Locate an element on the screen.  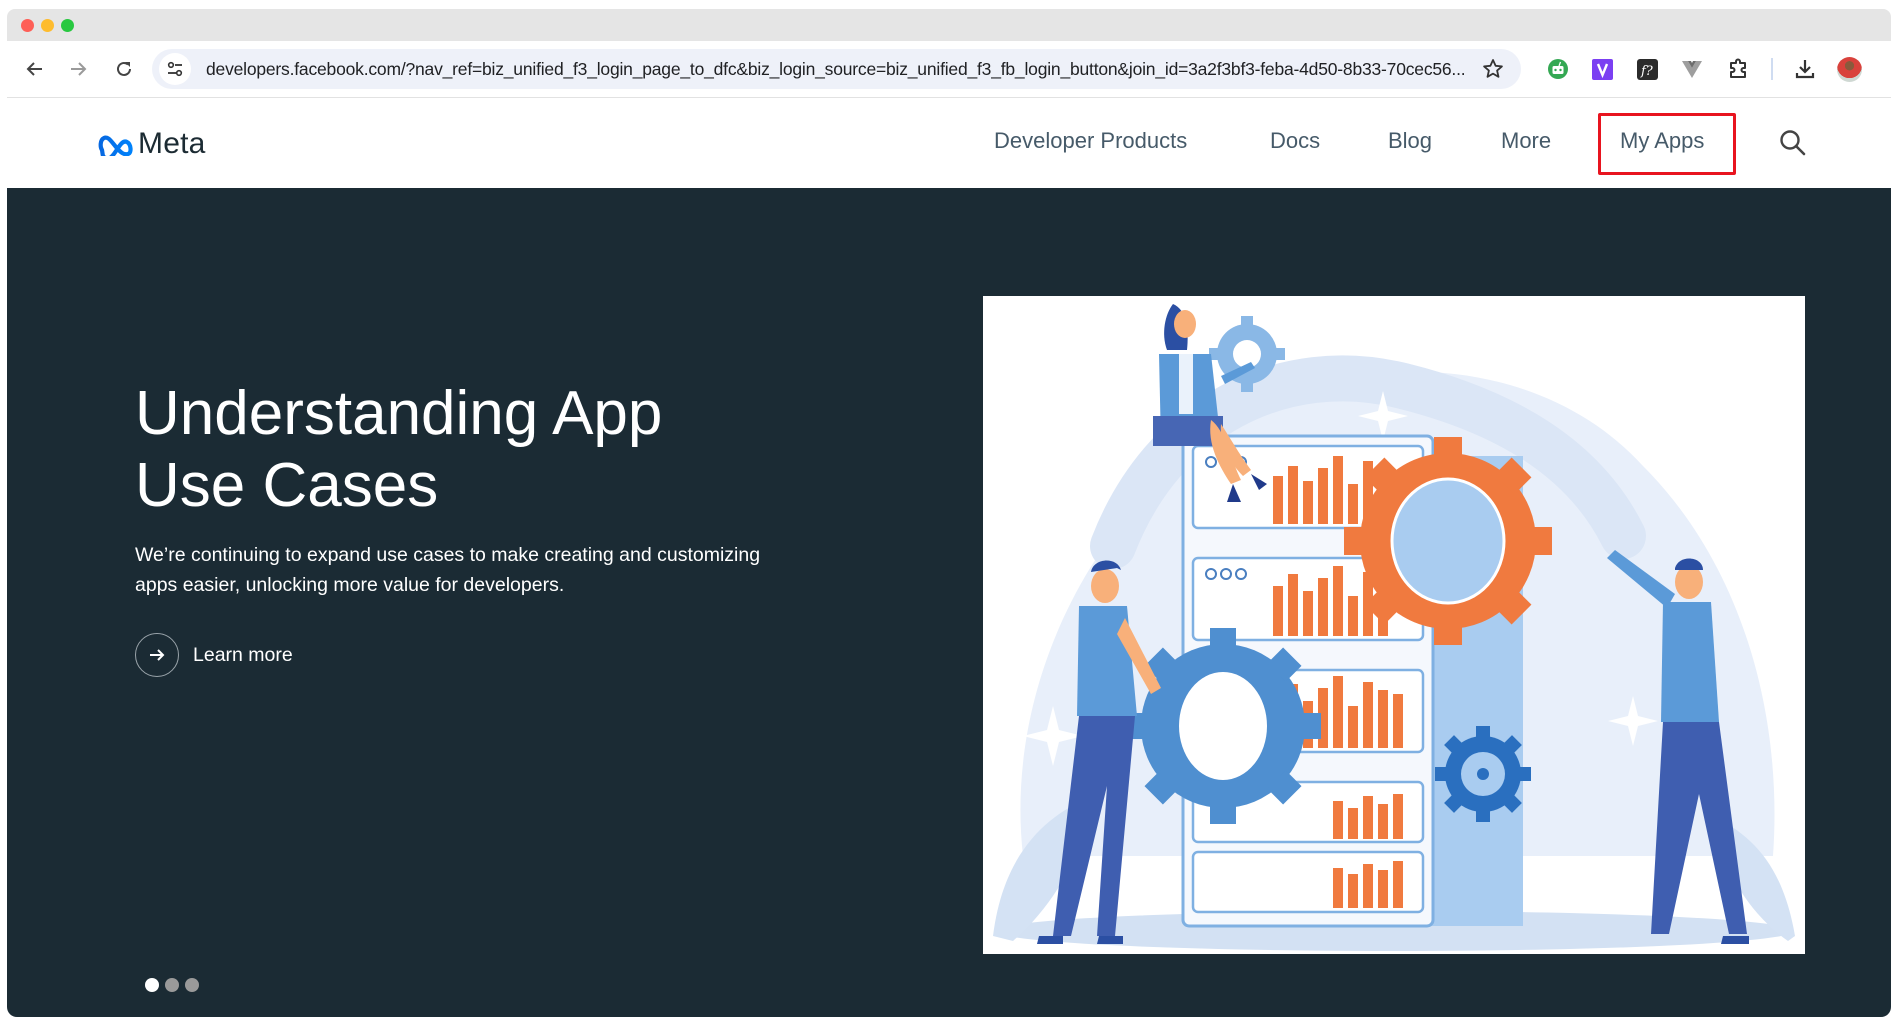
carousel-dots is located at coordinates (172, 985).